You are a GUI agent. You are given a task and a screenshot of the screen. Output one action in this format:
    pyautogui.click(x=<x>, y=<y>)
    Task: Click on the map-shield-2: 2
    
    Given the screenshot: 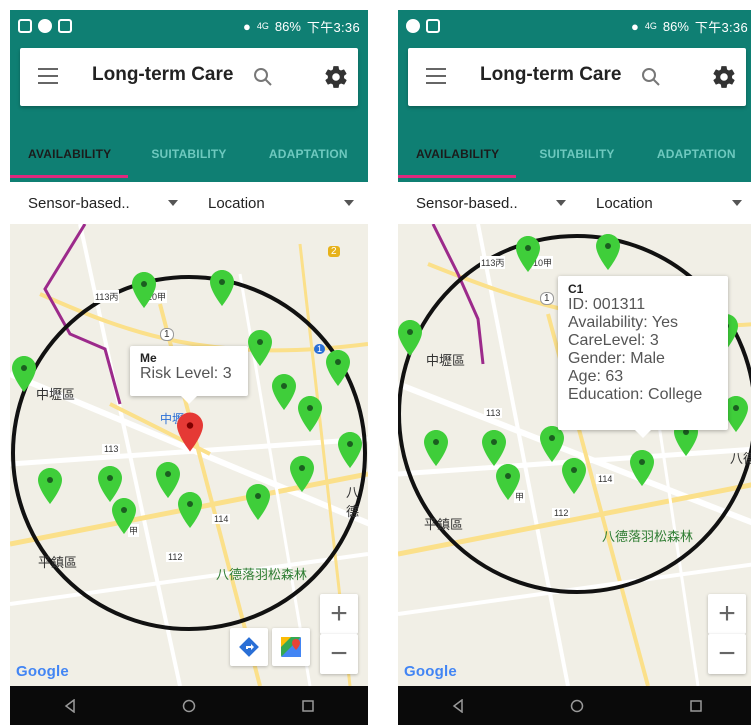 What is the action you would take?
    pyautogui.click(x=334, y=251)
    